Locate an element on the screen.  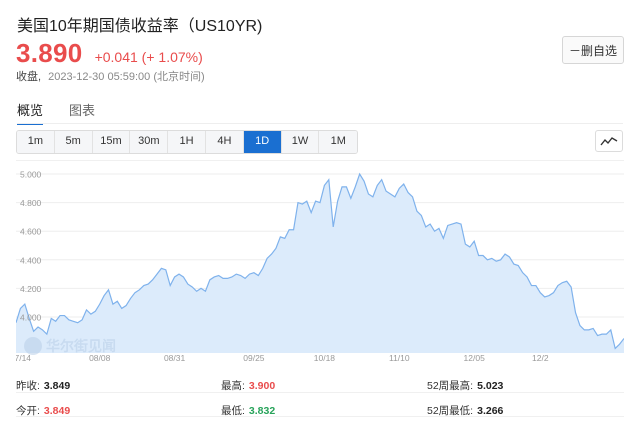
stat-open: 今开: 3.849 is located at coordinates (43, 410).